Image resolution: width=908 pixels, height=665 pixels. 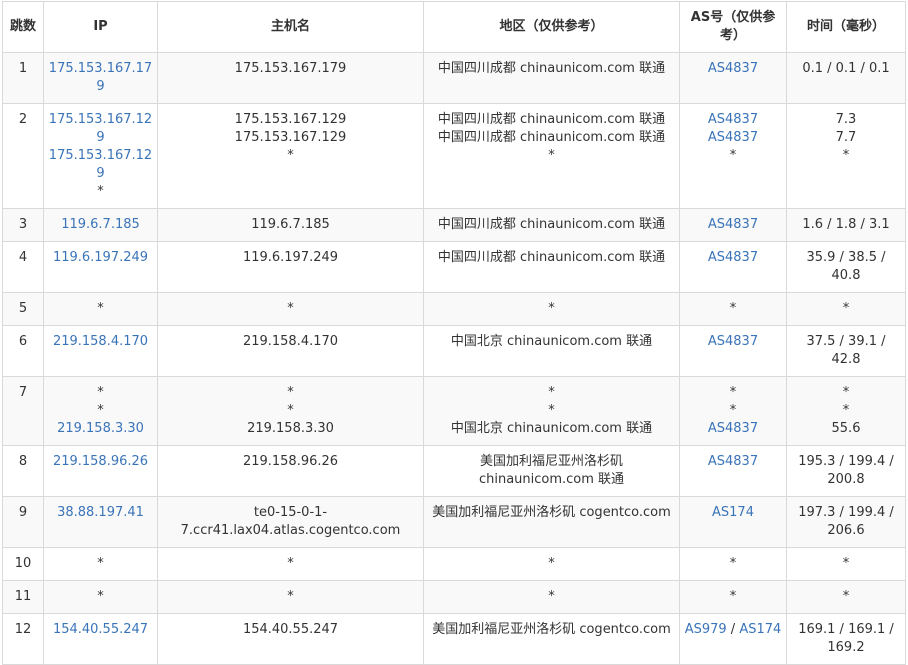 What do you see at coordinates (846, 521) in the screenshot?
I see `time-text: 197.3 / 199.4 / 206.6` at bounding box center [846, 521].